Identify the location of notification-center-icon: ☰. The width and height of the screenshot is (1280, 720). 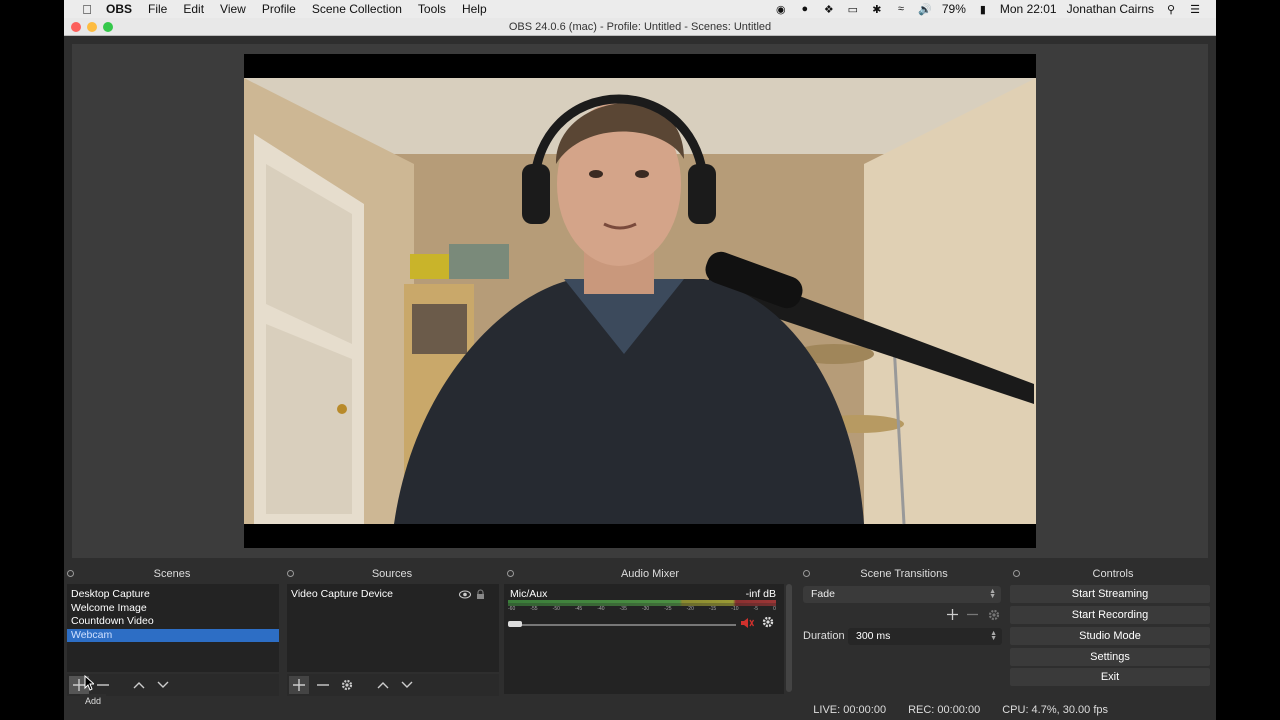
(1195, 9).